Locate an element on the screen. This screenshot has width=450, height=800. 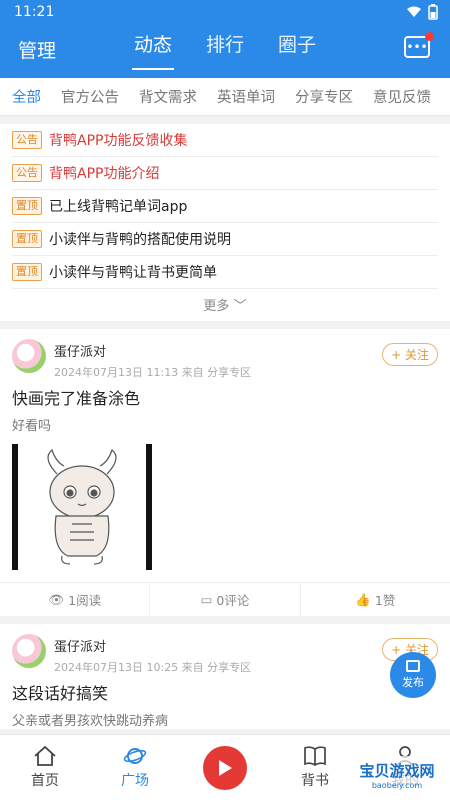
bottom-navigation: 首页 广场 背书 我的 宝贝游戏网 baobeiy.com is located at coordinates (225, 767).